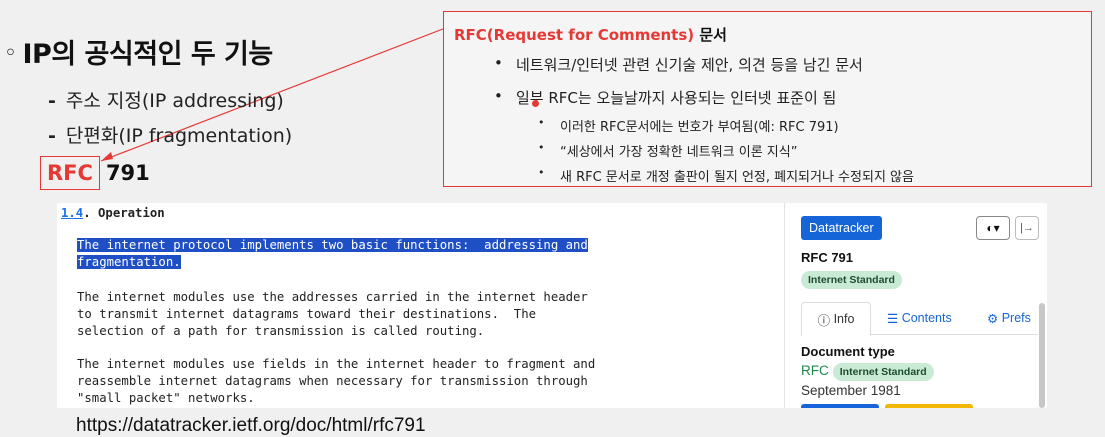 This screenshot has height=437, width=1105. I want to click on status-badge: Internet Standard, so click(851, 280).